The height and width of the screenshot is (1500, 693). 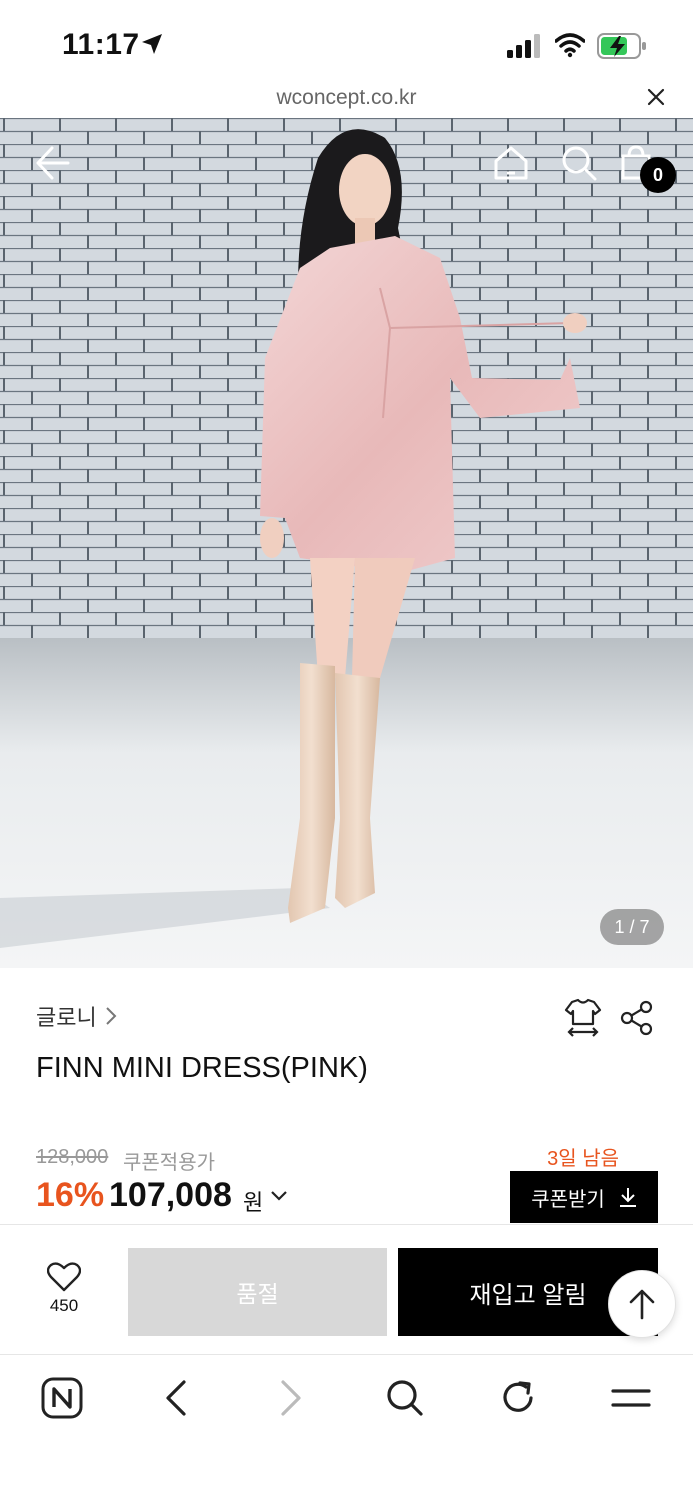 I want to click on browser-refresh-button, so click(x=518, y=1398).